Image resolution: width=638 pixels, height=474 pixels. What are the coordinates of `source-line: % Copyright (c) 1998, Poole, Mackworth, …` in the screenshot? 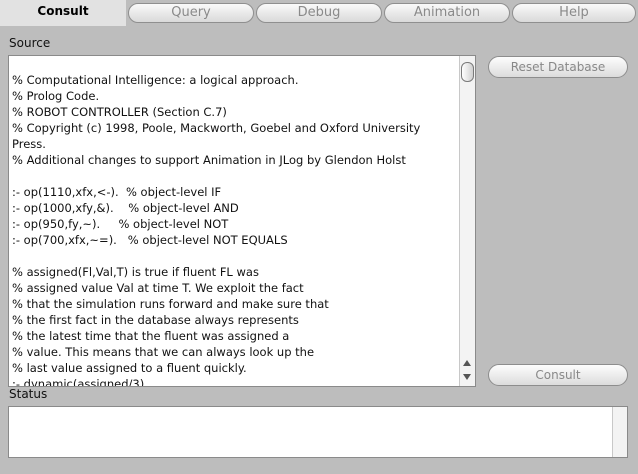 It's located at (216, 128).